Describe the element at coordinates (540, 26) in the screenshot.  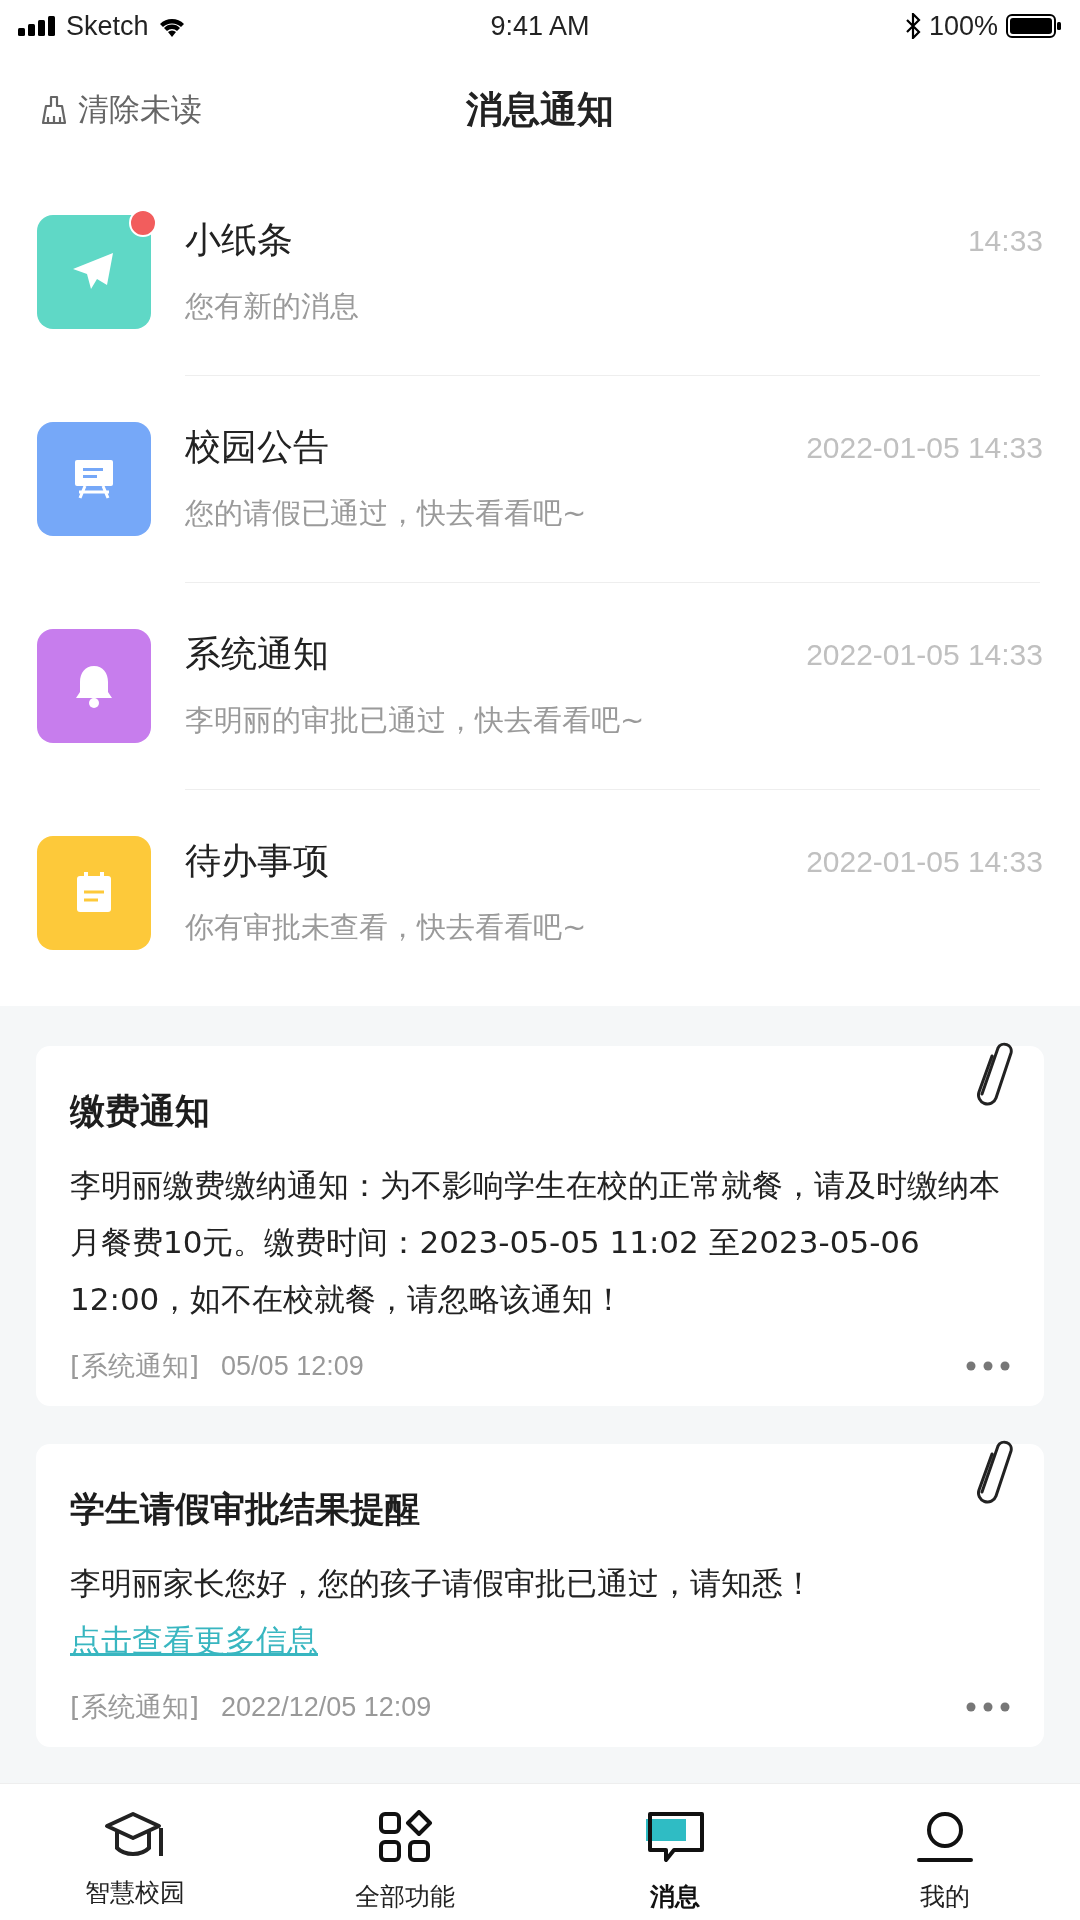
I see `clock: 9:41 AM` at that location.